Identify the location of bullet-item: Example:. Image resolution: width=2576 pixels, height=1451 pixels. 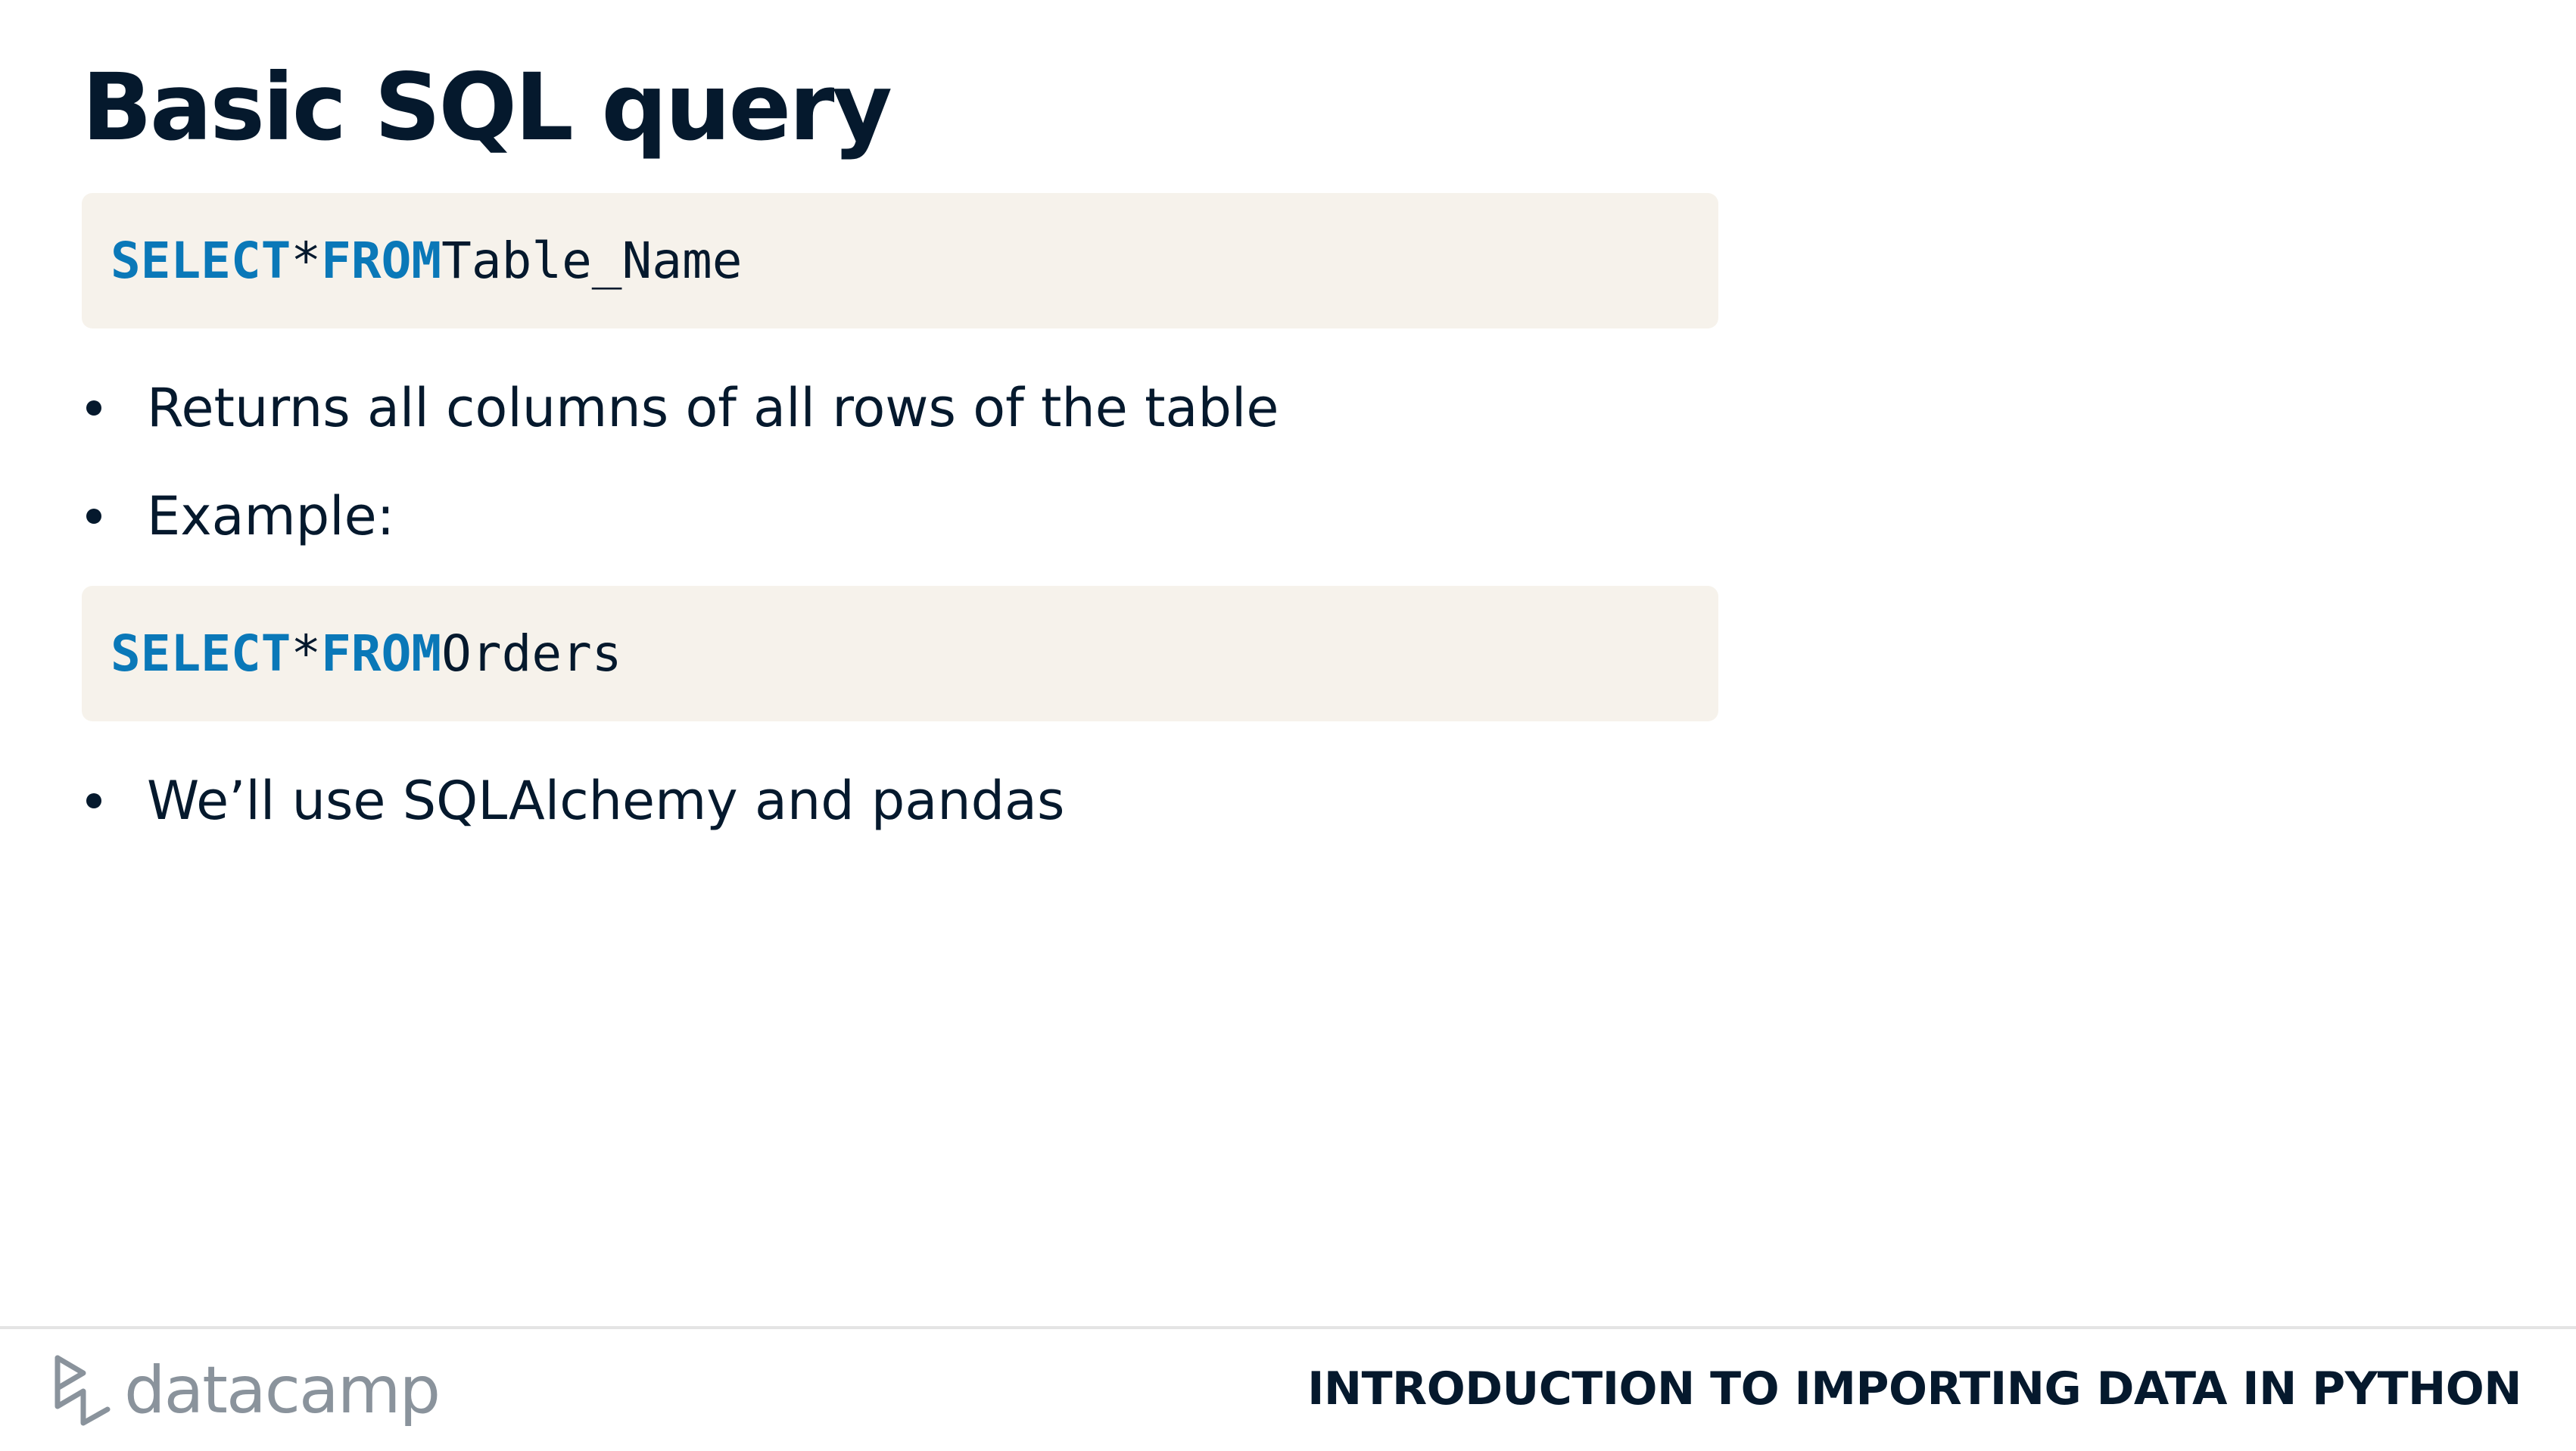
(238, 516).